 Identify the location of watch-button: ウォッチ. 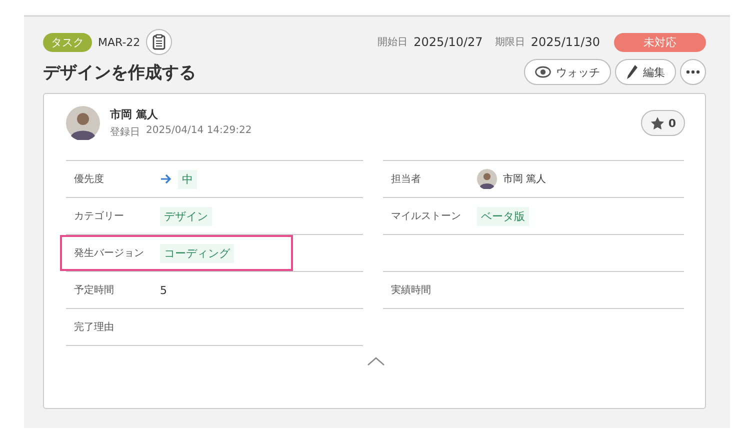
(567, 72).